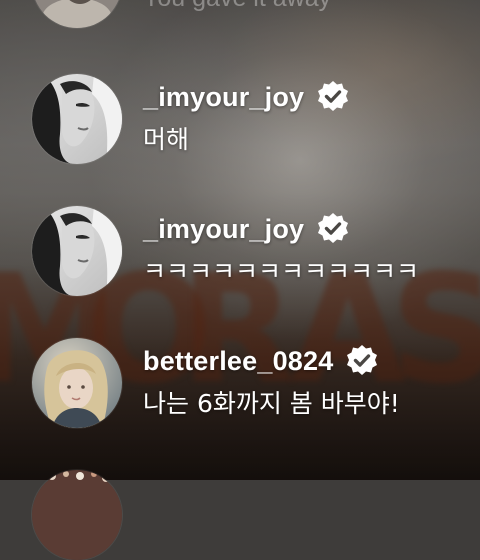  I want to click on username-row: betterlee_0824, so click(261, 361).